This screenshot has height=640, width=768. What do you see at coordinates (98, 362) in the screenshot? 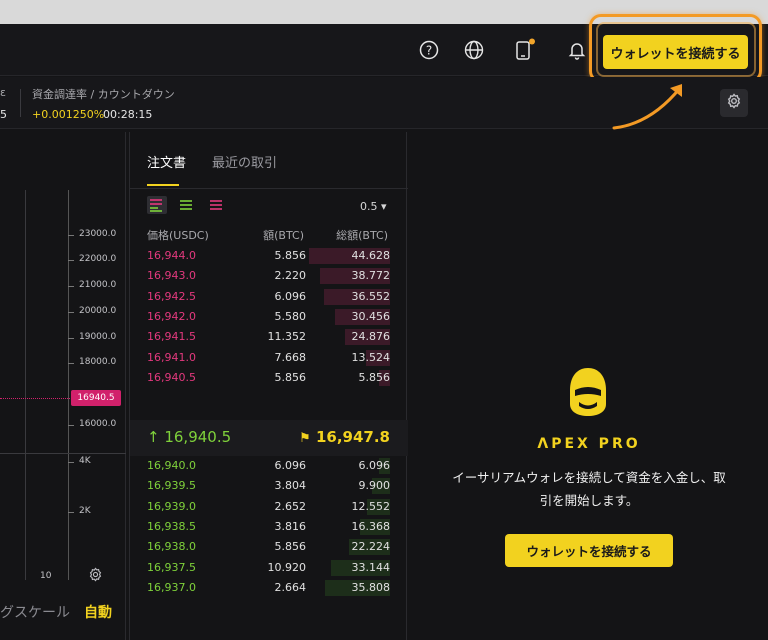
I see `y-axis-label: 18000.0` at bounding box center [98, 362].